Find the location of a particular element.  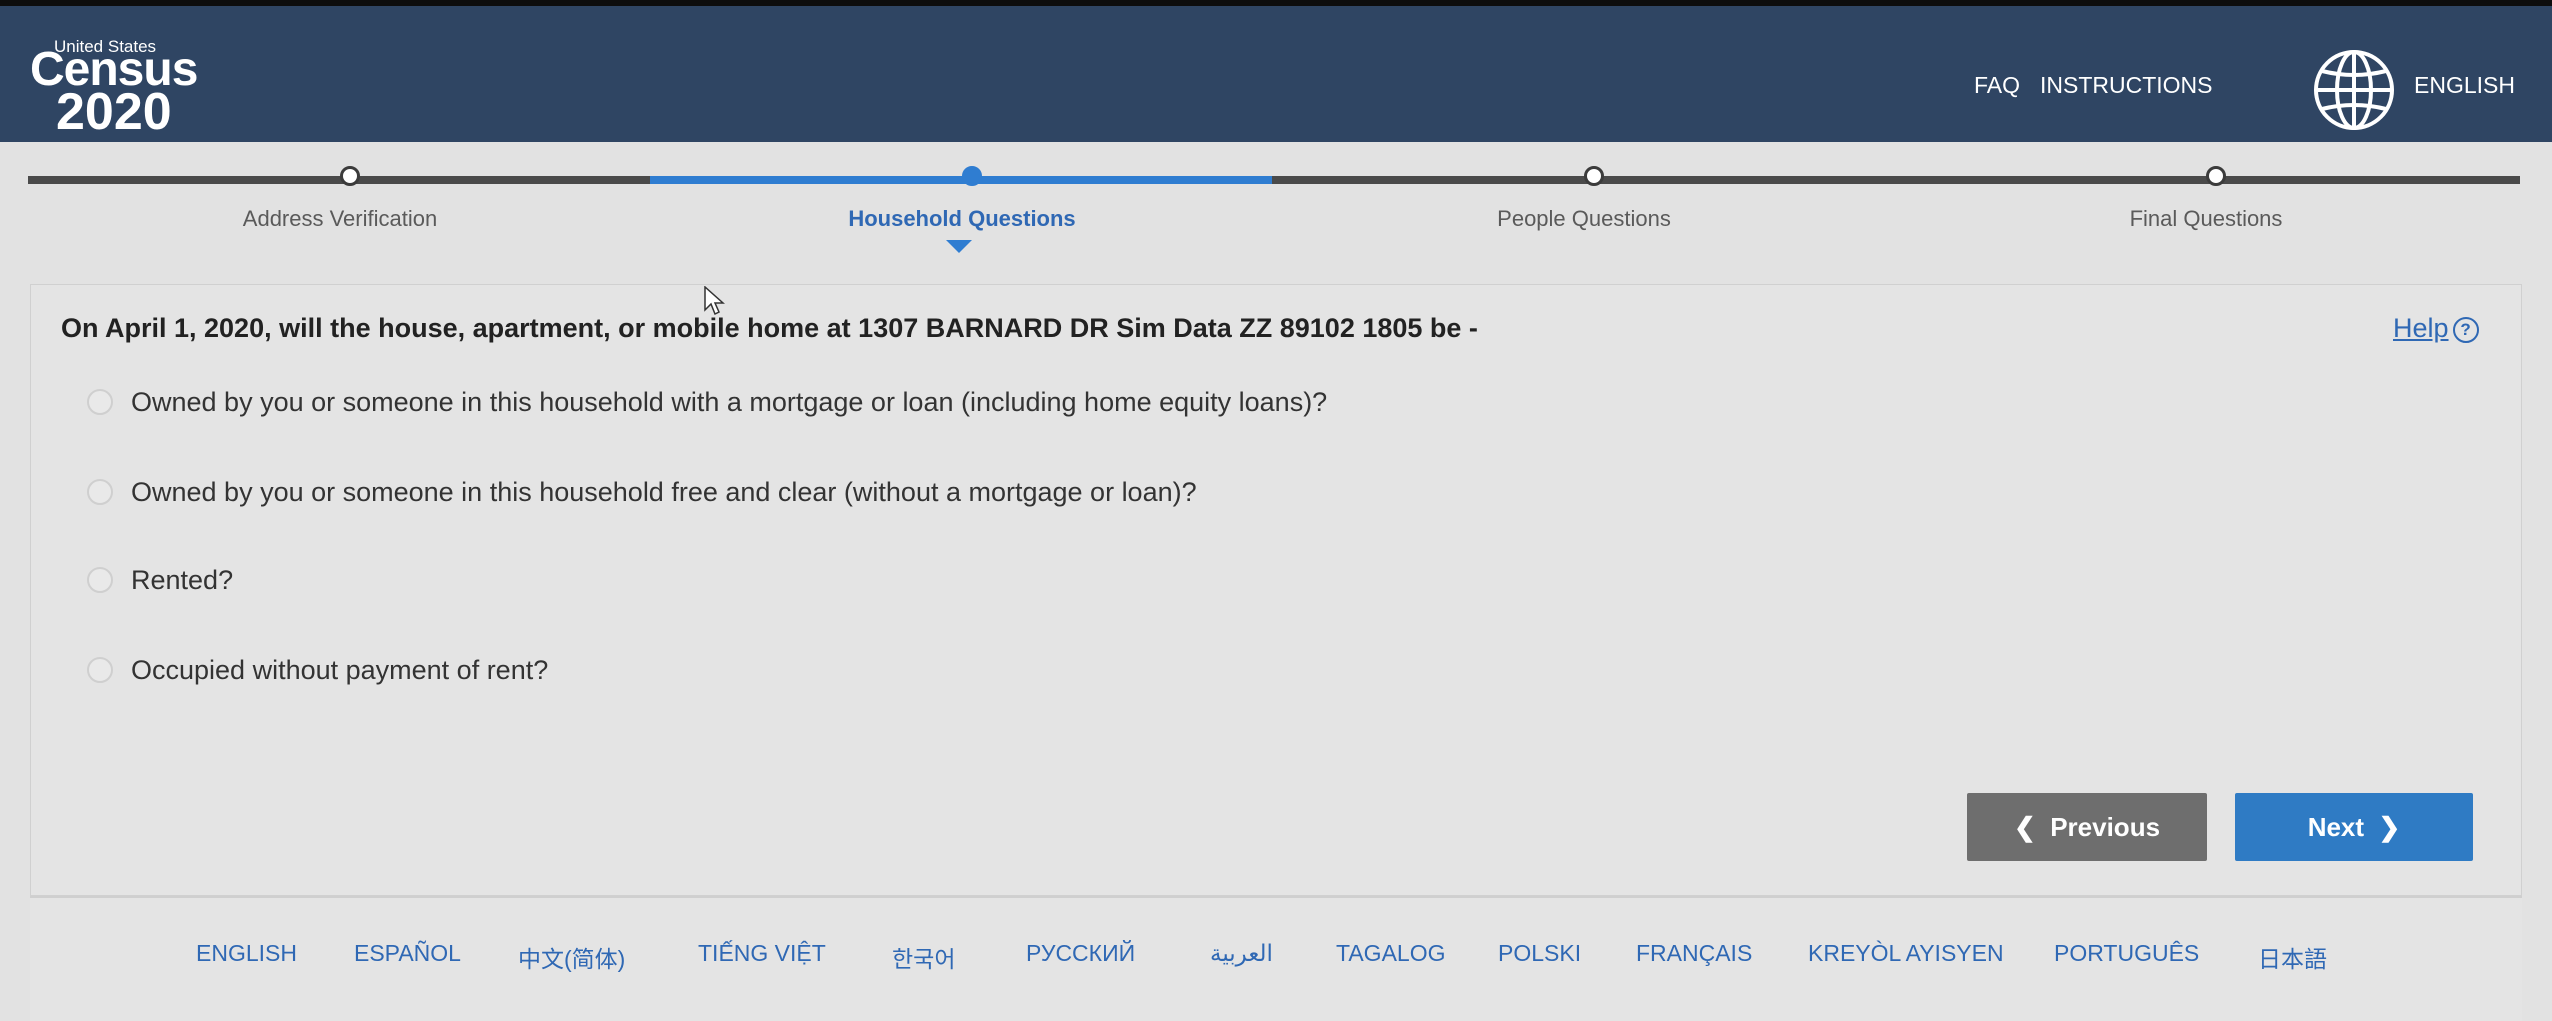

lang-vietnamese: TIẾNG VIỆT is located at coordinates (762, 953).